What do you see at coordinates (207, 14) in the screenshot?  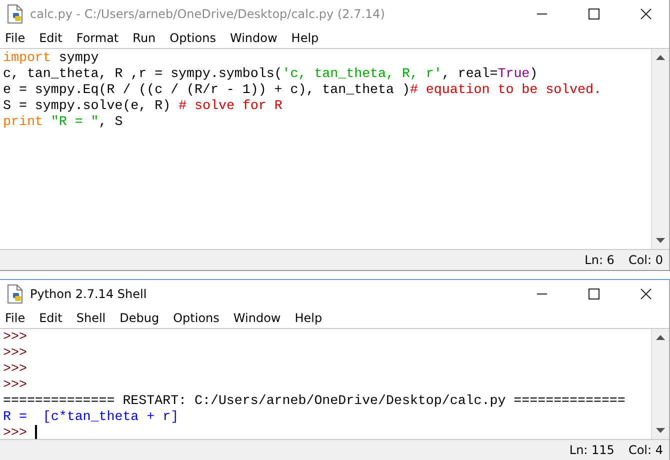 I see `window-title: calc.py - C:/Users/arneb/OneDrive/Desktop/calc.py (2.7.14)` at bounding box center [207, 14].